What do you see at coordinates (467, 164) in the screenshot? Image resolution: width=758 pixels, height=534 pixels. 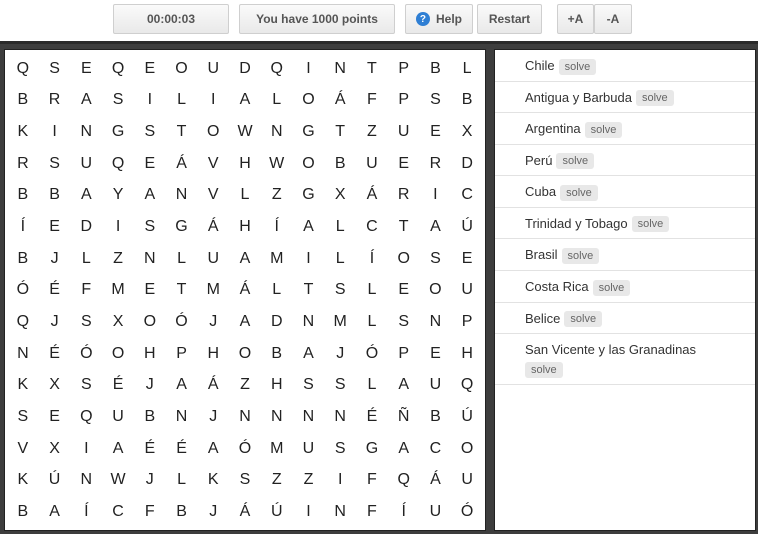 I see `grid-cell: D` at bounding box center [467, 164].